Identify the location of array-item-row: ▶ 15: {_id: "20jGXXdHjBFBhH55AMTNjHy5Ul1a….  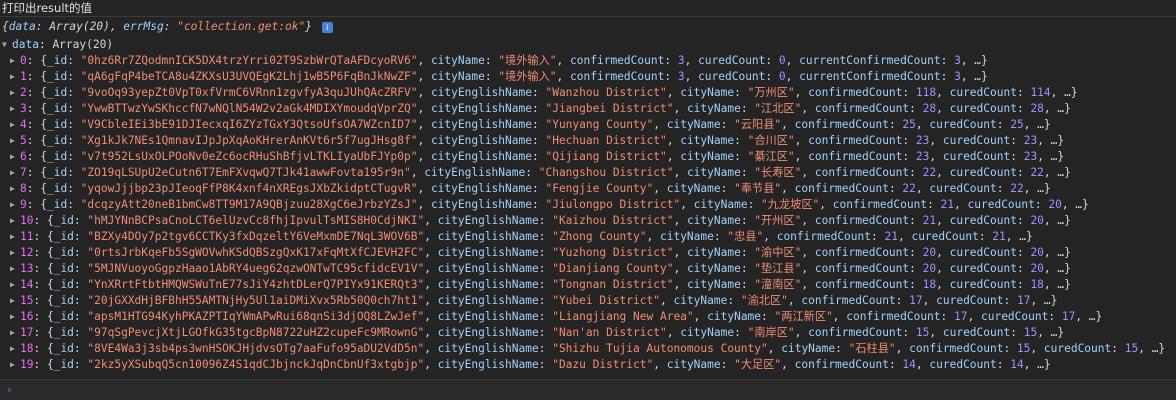
(588, 301).